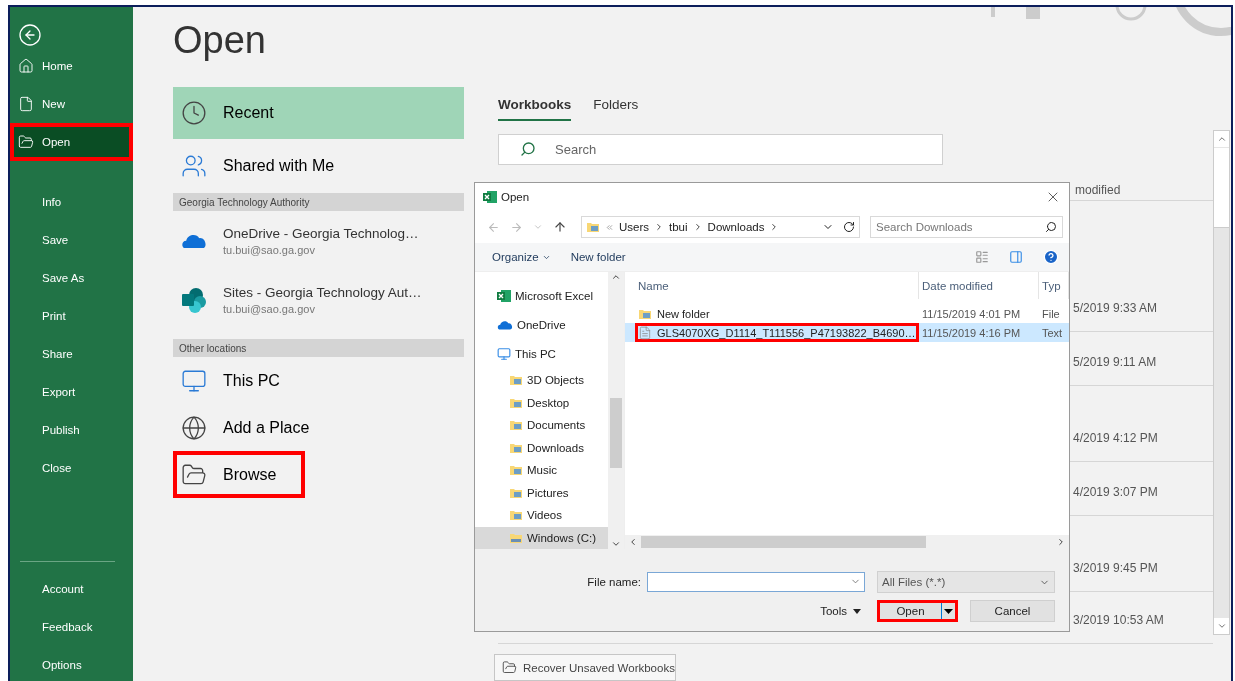  Describe the element at coordinates (318, 380) in the screenshot. I see `place-item: This PC` at that location.